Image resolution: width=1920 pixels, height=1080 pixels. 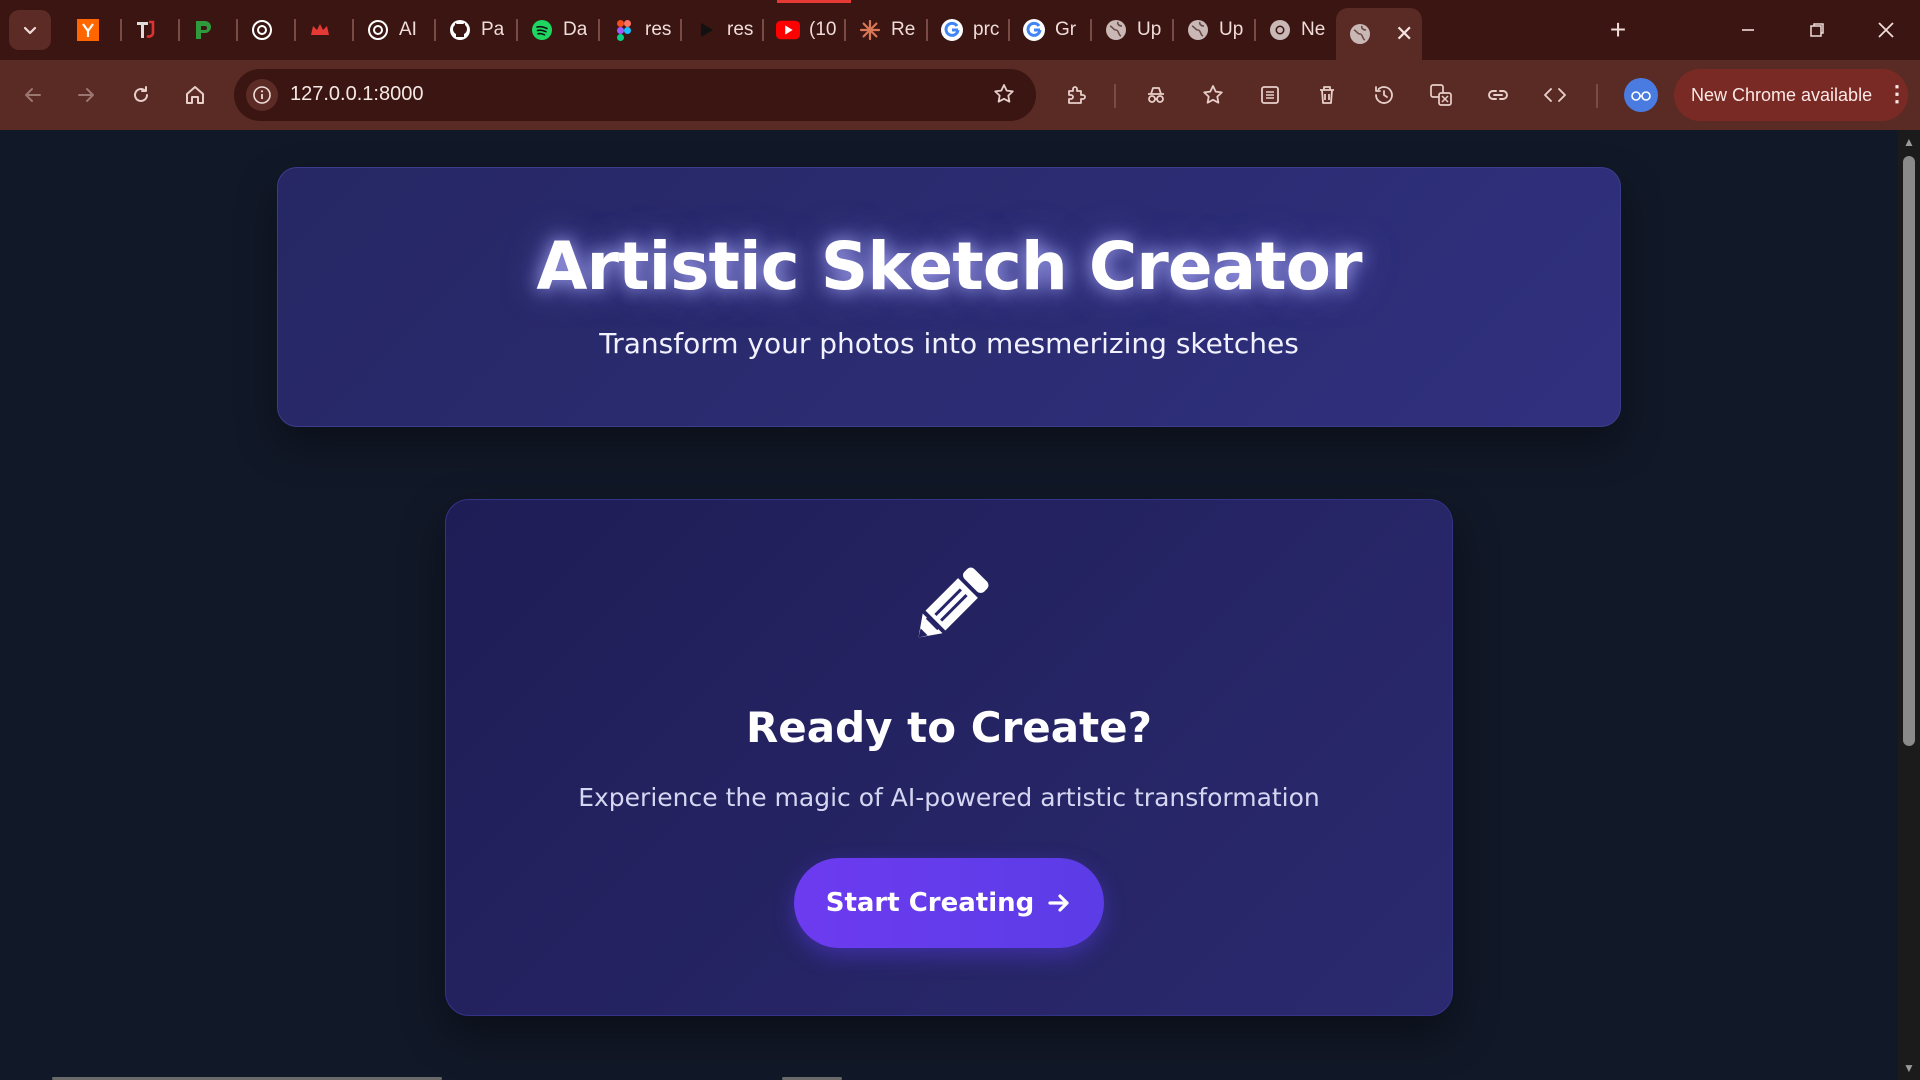 I want to click on y-combinator-icon, so click(x=88, y=30).